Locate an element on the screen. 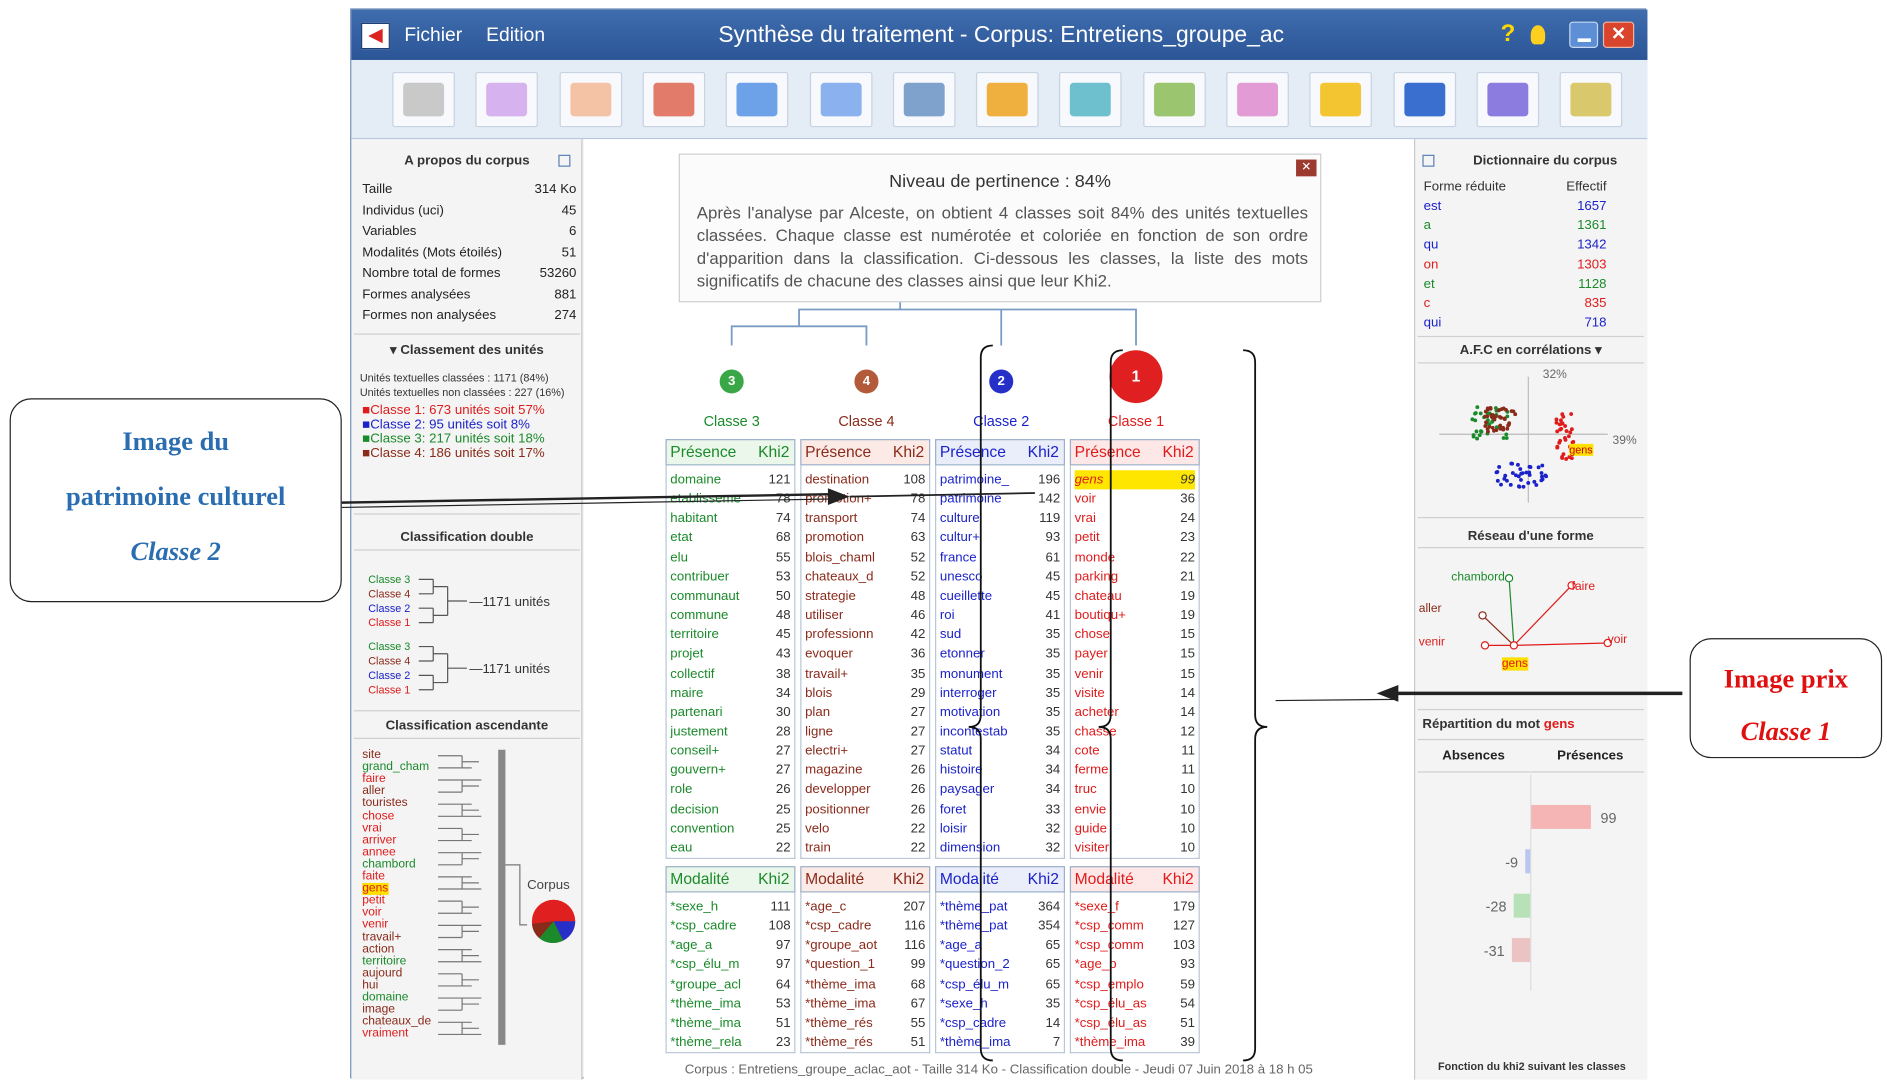 The image size is (1887, 1082). toolbar-button-network is located at coordinates (1091, 99).